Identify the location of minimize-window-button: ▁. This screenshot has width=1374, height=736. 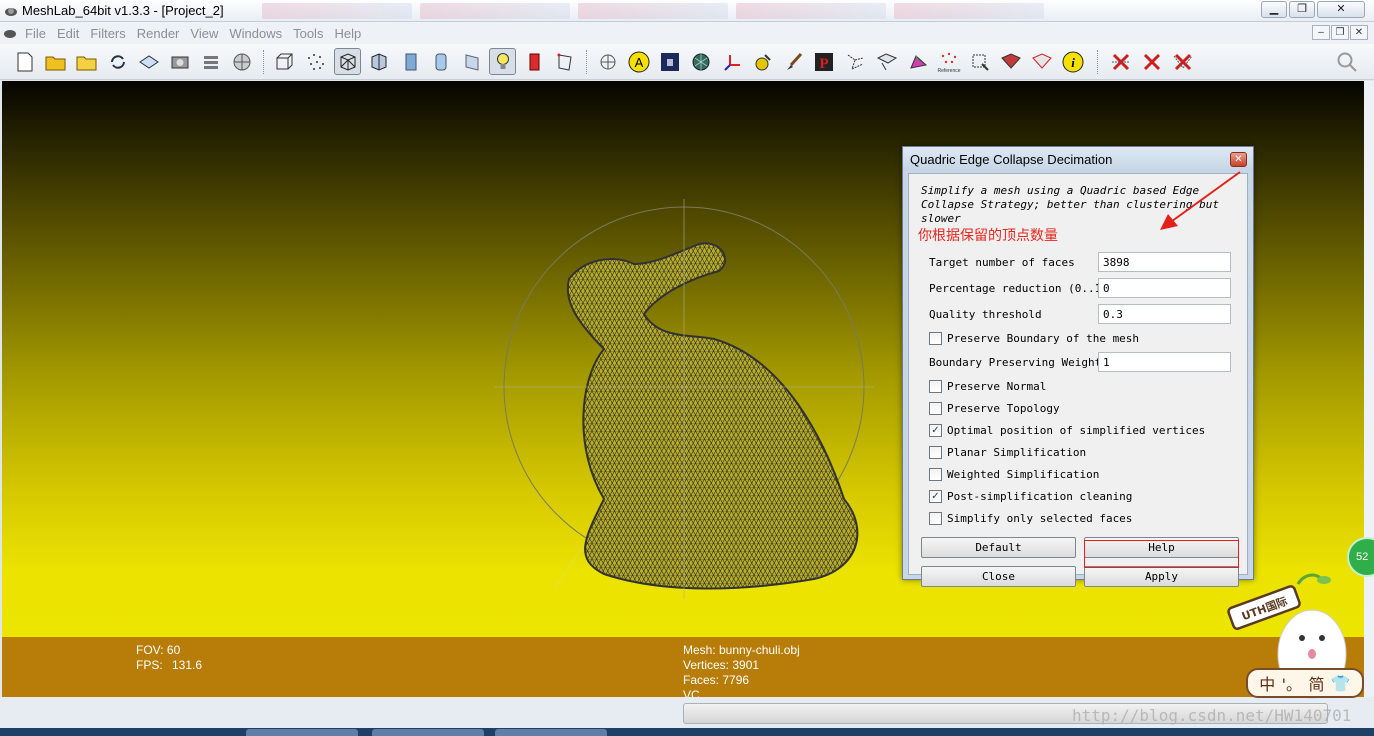
(1274, 9).